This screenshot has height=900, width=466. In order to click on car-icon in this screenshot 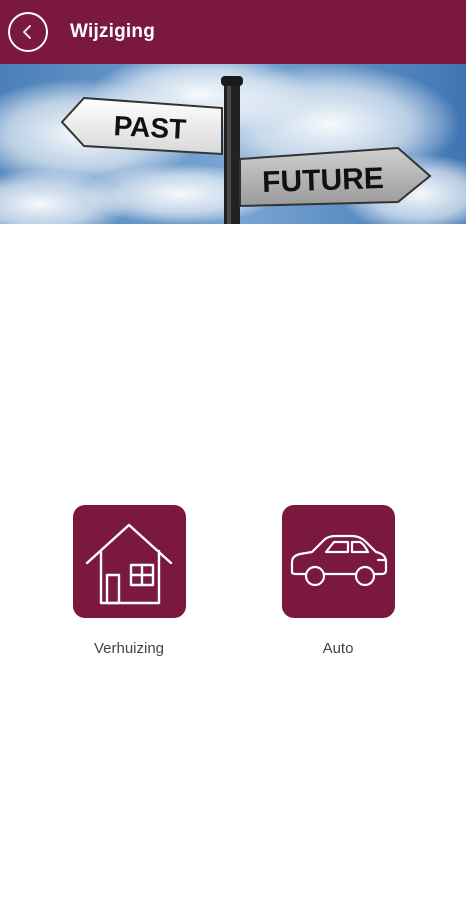, I will do `click(339, 560)`.